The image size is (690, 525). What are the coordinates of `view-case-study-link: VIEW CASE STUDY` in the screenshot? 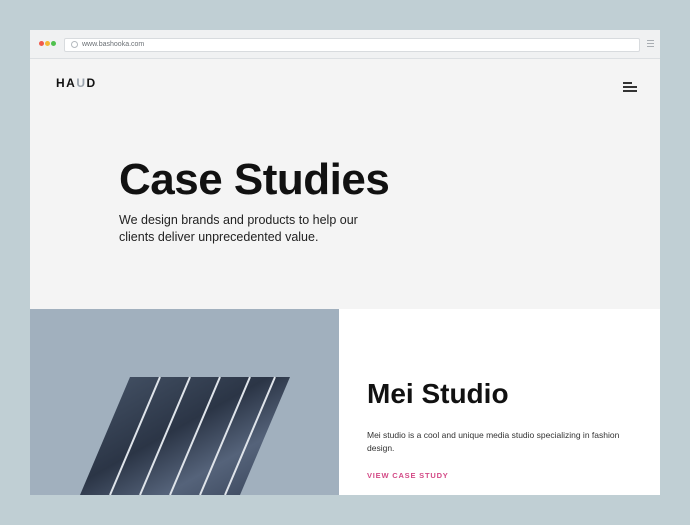 It's located at (408, 475).